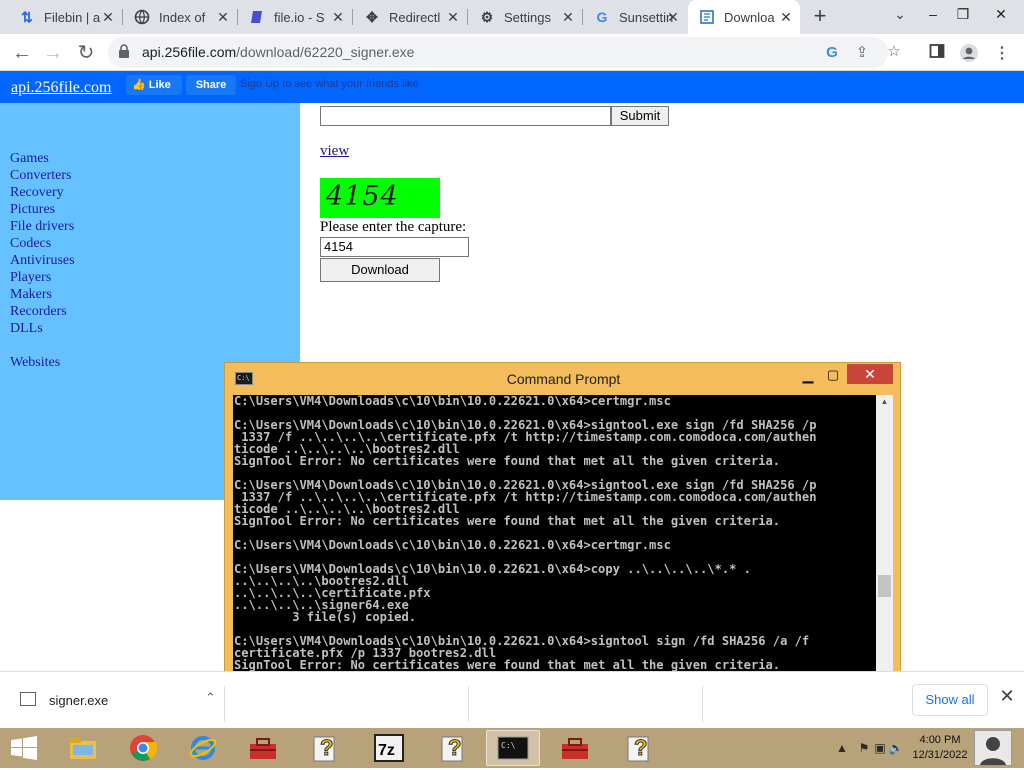 This screenshot has height=770, width=1024. I want to click on download-button: Download, so click(380, 270).